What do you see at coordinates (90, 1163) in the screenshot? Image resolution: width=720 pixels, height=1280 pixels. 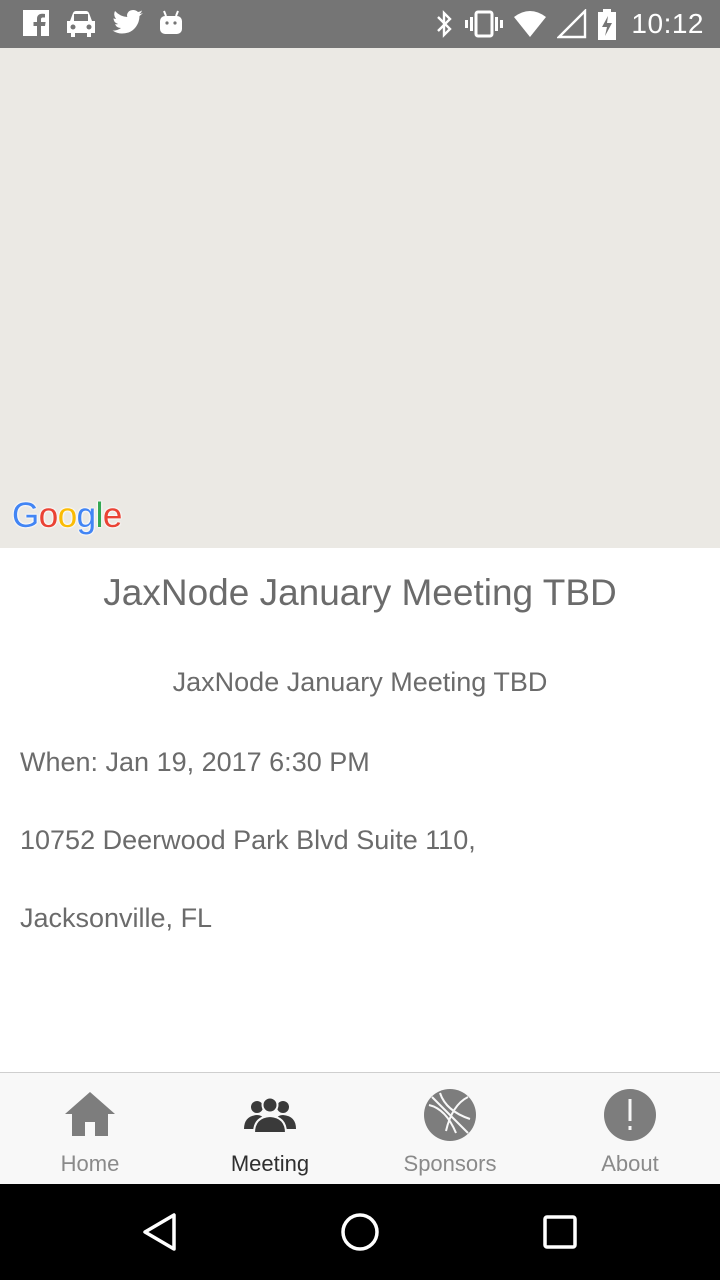 I see `tab-home-label: Home` at bounding box center [90, 1163].